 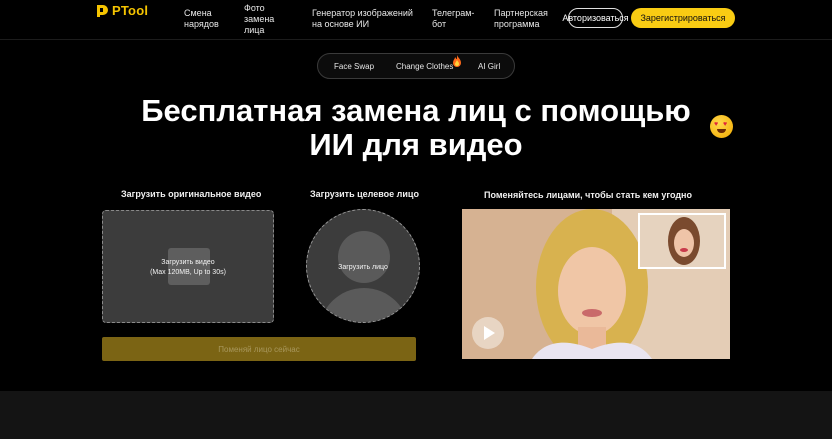 I want to click on mode-tabs: Face Swap Change Clothes AI Girl, so click(x=416, y=66).